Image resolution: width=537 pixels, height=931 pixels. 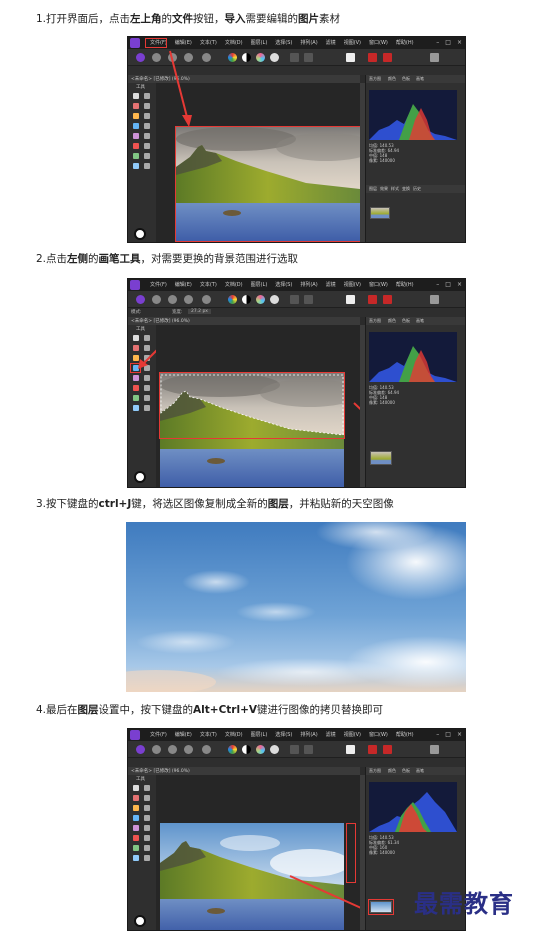 I want to click on tab-styles: 样式, so click(x=395, y=189).